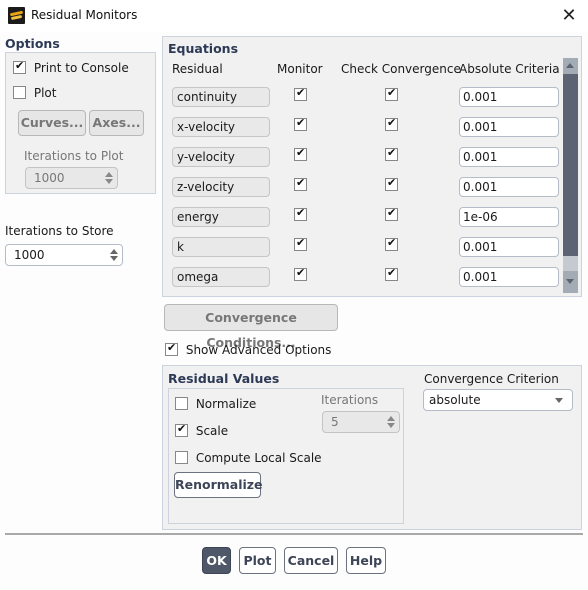 The image size is (588, 590). I want to click on iterations-to-plot-value: 1000, so click(49, 178).